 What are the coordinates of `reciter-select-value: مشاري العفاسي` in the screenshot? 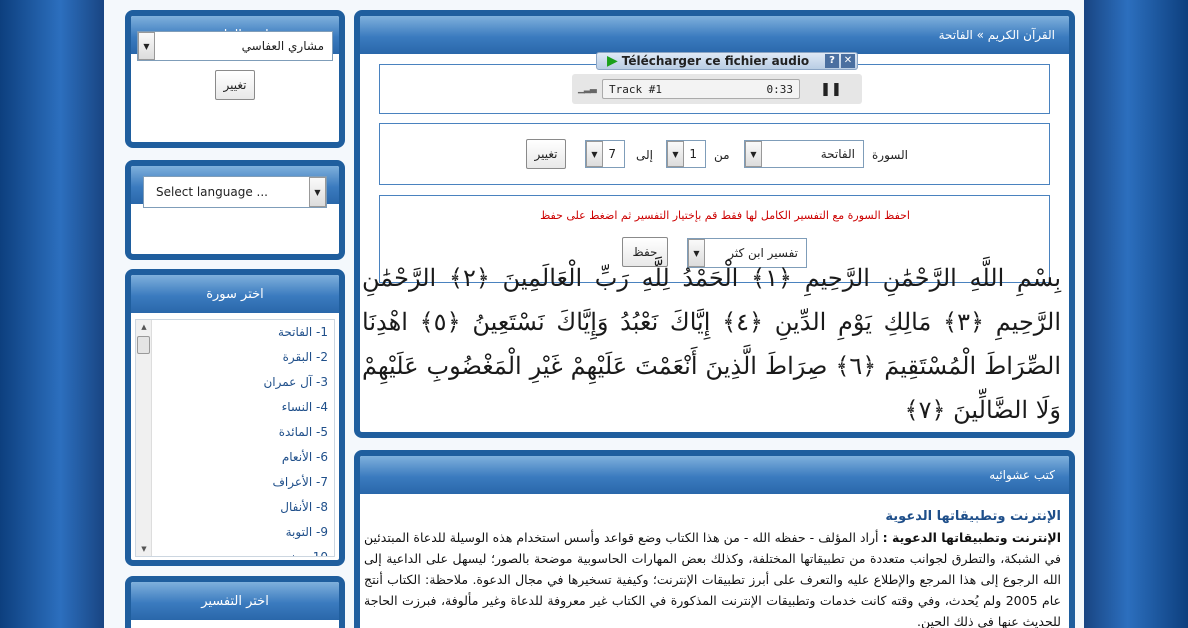 It's located at (282, 46).